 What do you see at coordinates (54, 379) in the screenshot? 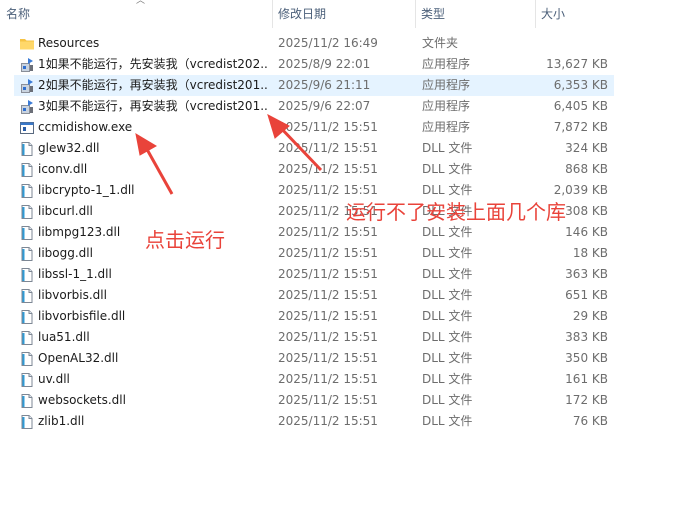
I see `file-name: uv.dll` at bounding box center [54, 379].